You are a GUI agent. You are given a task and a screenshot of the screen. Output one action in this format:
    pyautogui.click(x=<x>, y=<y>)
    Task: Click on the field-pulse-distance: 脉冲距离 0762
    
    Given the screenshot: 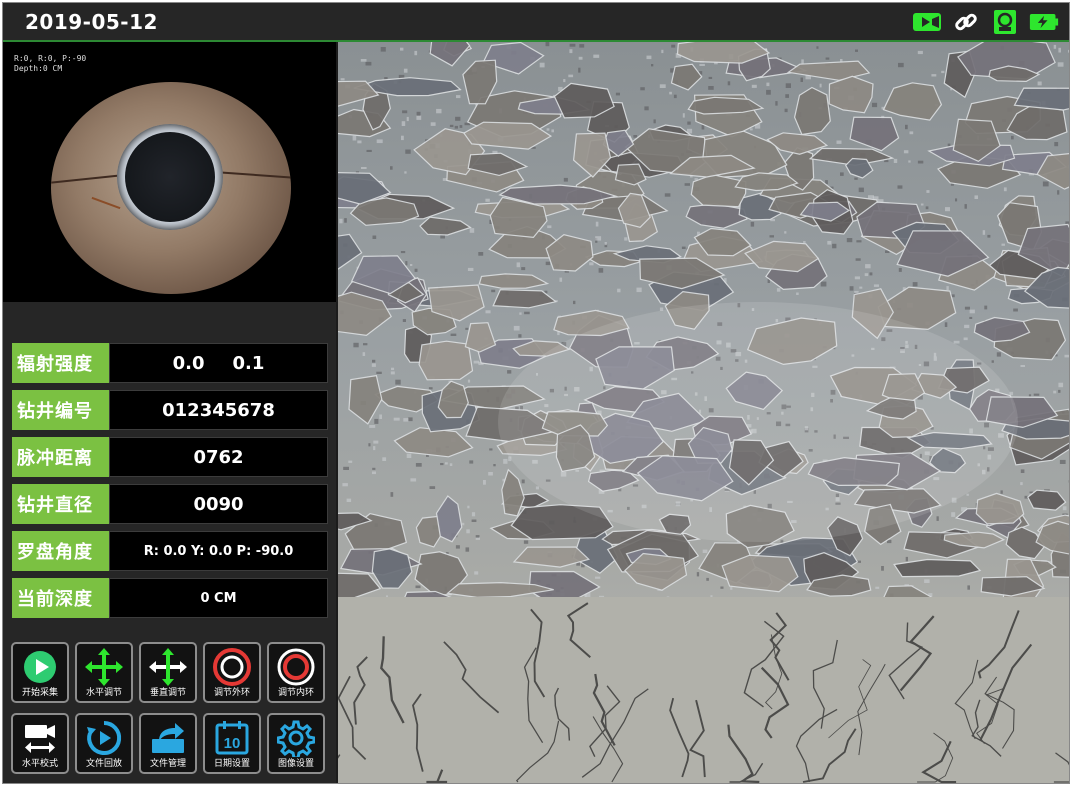 What is the action you would take?
    pyautogui.click(x=170, y=457)
    